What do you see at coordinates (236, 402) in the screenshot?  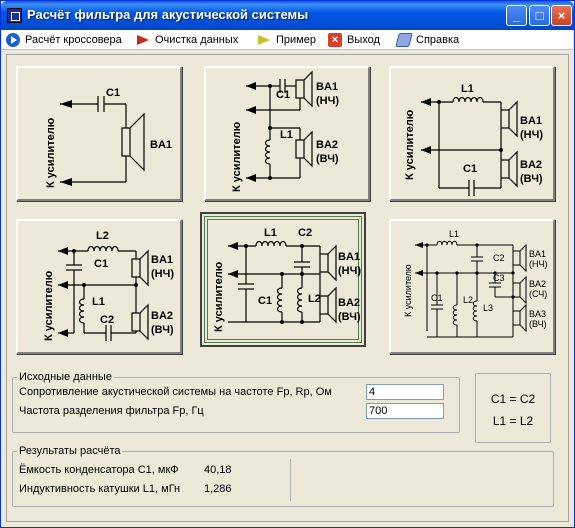 I see `input-data-group: Исходные данные` at bounding box center [236, 402].